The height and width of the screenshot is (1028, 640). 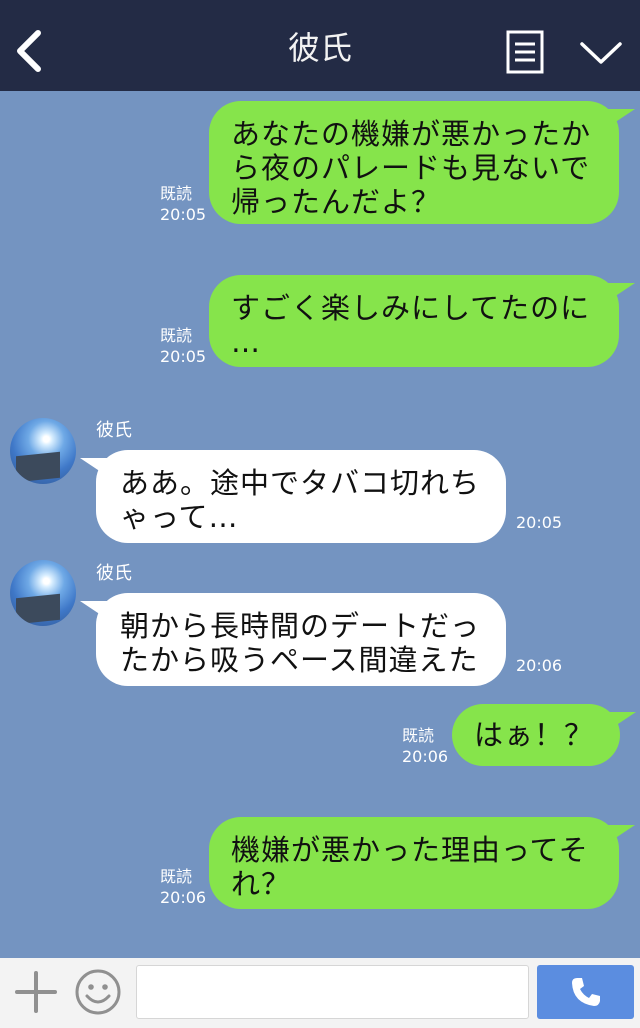 I want to click on my-message-bubble: あなたの機嫌が悪かったか ら夜のパレードも見ないで 帰ったんだよ？, so click(x=422, y=162).